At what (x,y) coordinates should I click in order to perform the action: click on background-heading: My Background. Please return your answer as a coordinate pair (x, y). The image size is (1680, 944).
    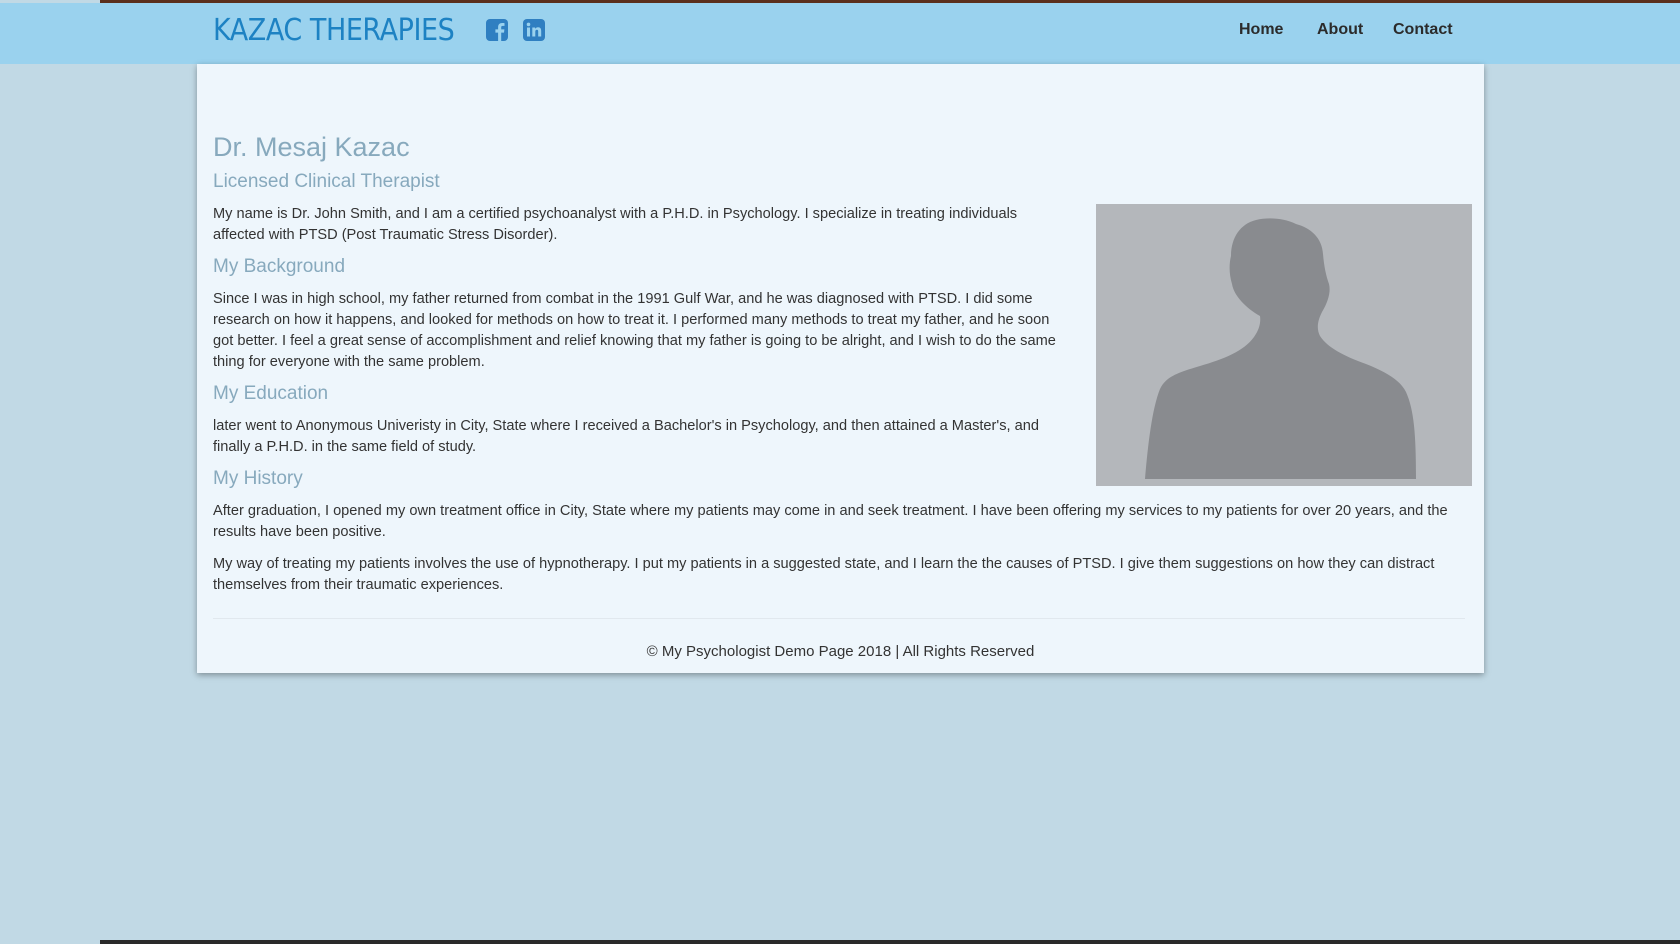
    Looking at the image, I should click on (279, 266).